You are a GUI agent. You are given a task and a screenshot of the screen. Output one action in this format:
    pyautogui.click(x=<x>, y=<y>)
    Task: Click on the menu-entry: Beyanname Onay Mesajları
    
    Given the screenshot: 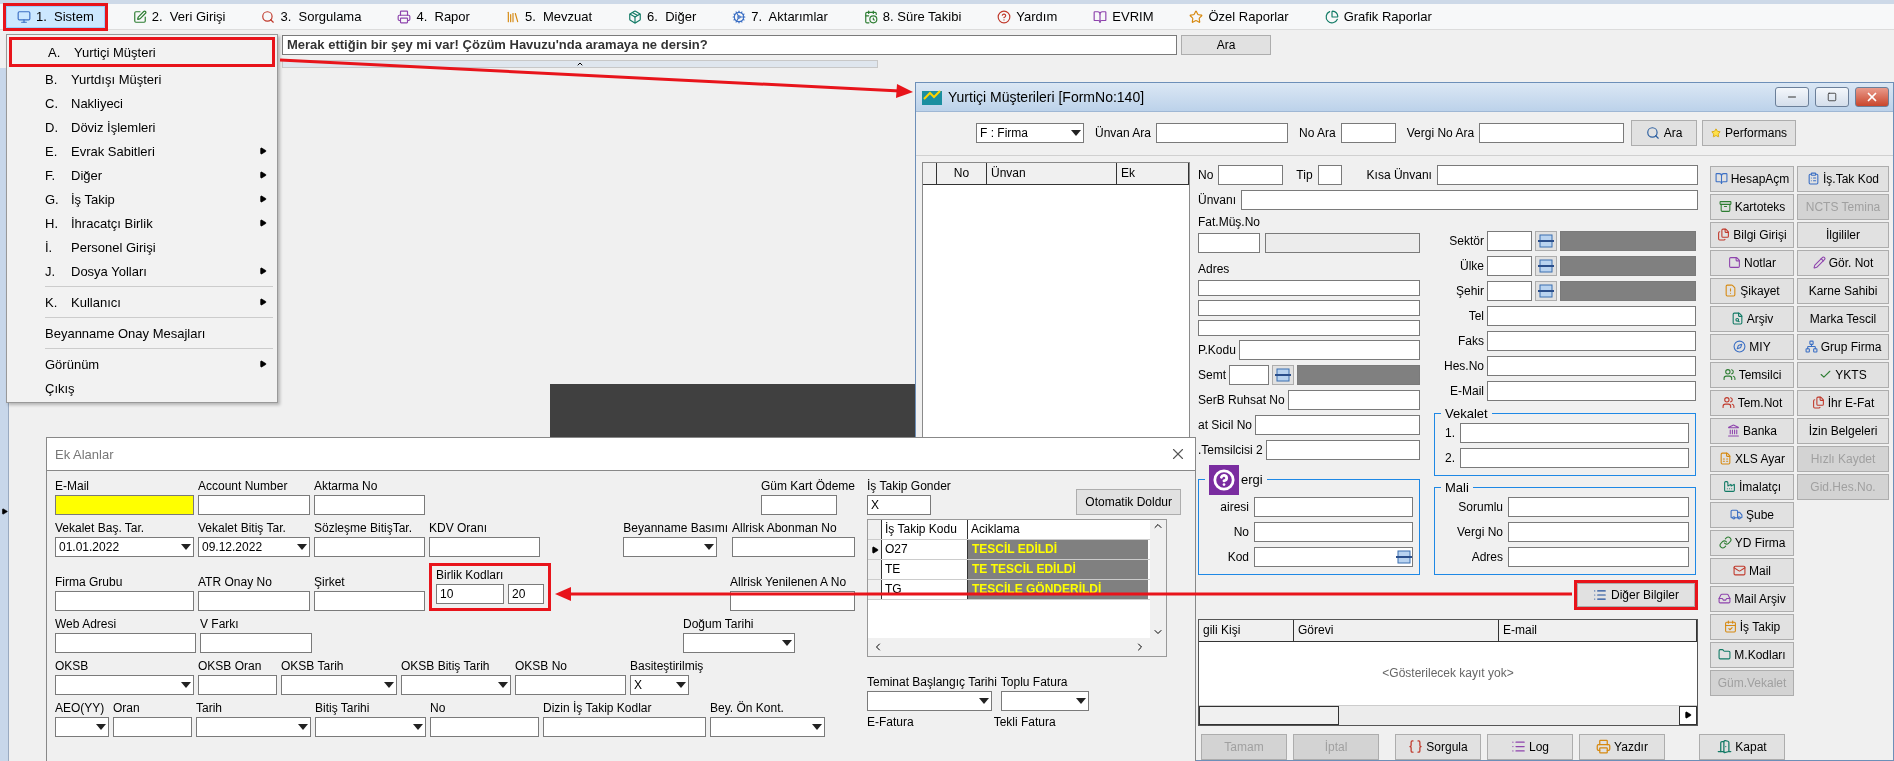 What is the action you would take?
    pyautogui.click(x=142, y=333)
    